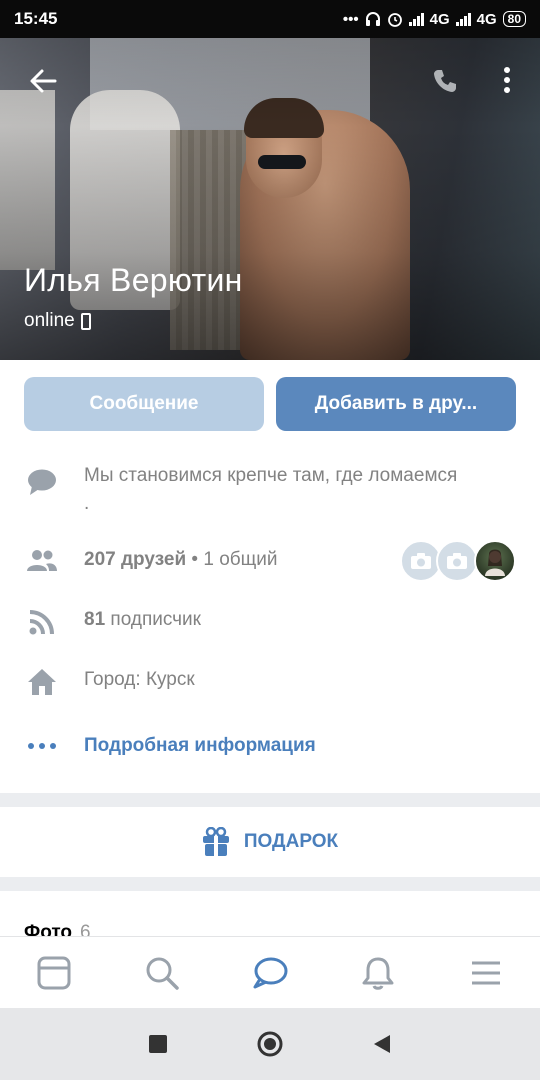 Image resolution: width=540 pixels, height=1080 pixels. Describe the element at coordinates (291, 841) in the screenshot. I see `gift-label: ПОДАРОК` at that location.